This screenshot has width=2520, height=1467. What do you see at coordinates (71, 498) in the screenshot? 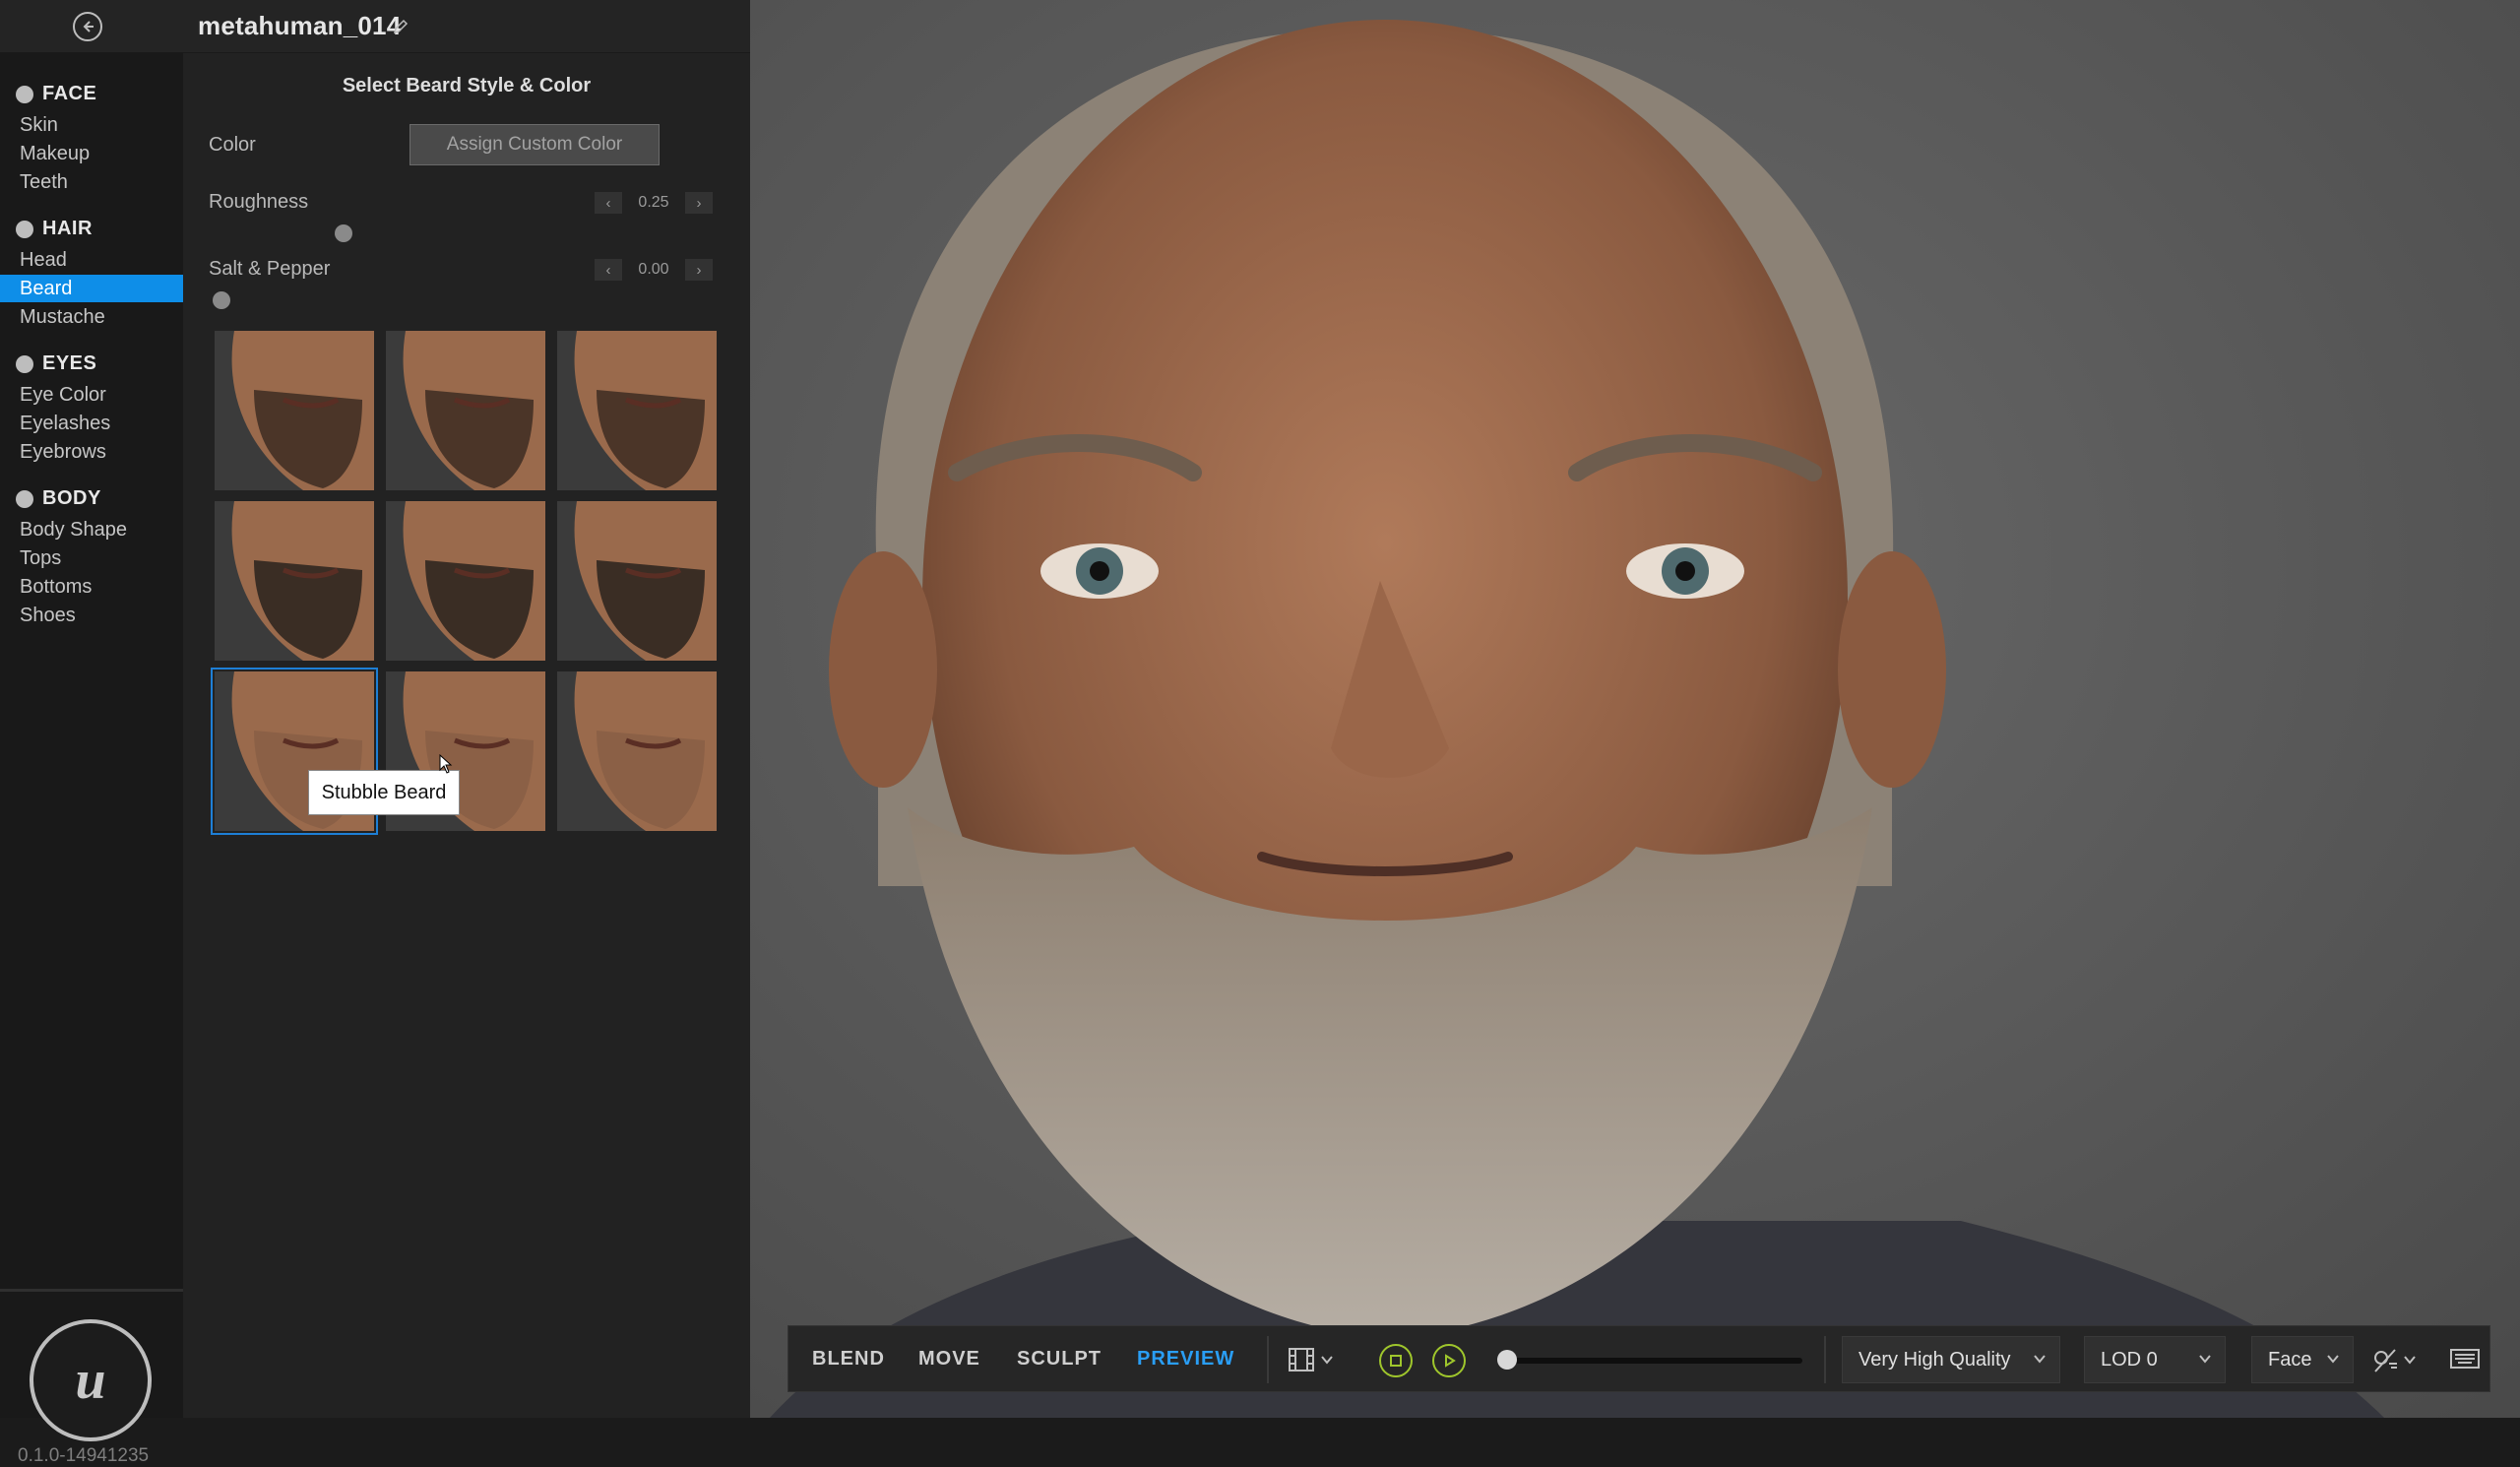
I see `section-title: BODY` at bounding box center [71, 498].